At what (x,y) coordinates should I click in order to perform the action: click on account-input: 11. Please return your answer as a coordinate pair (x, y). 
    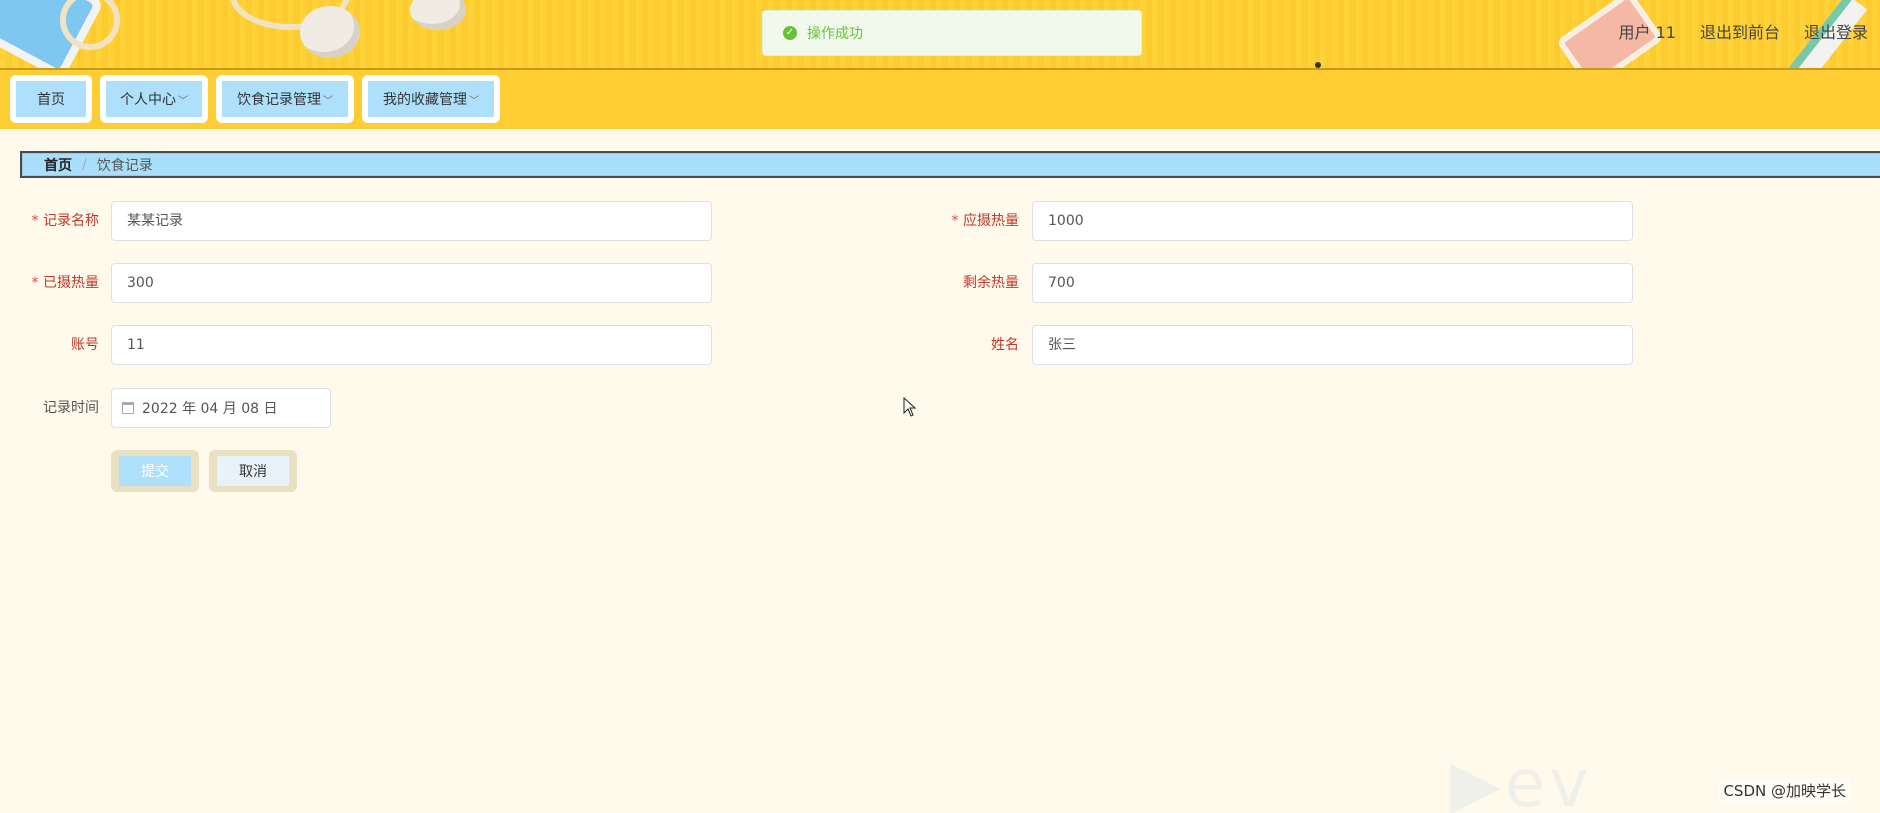
    Looking at the image, I should click on (411, 345).